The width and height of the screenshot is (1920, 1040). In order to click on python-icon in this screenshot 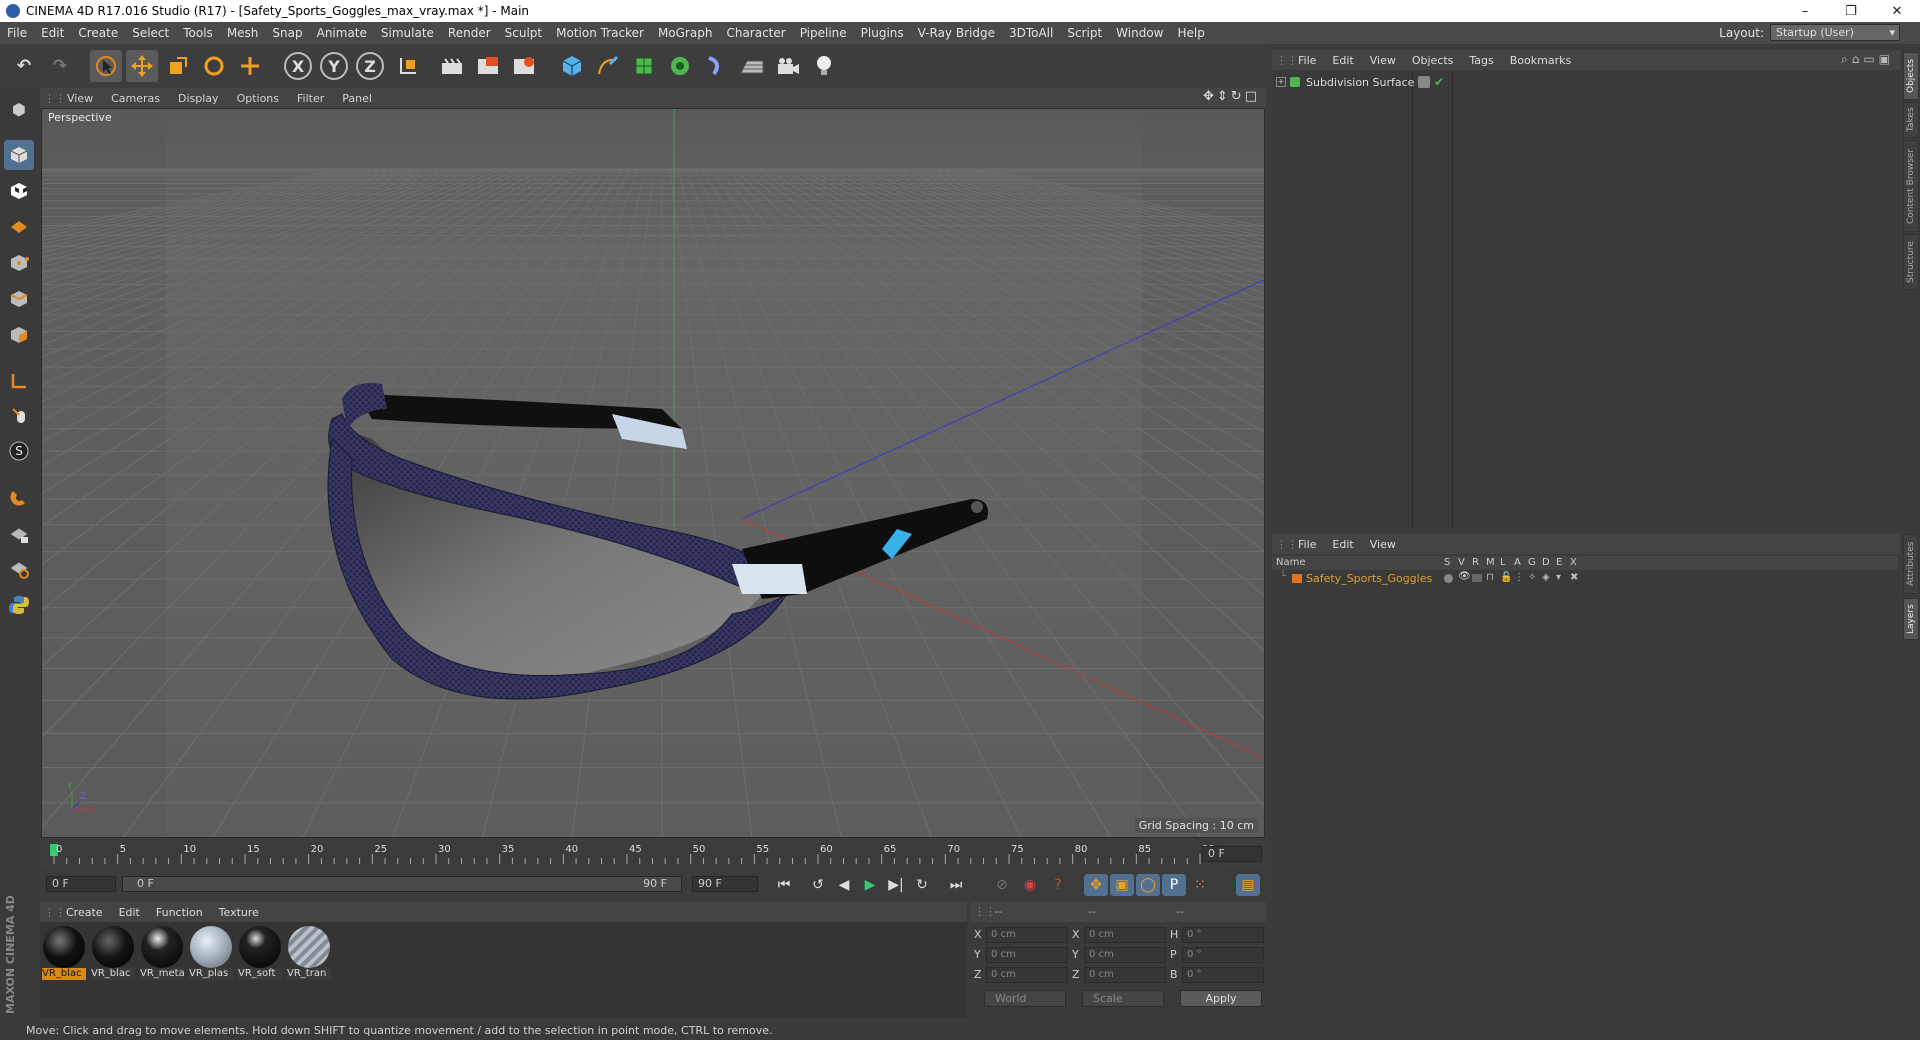, I will do `click(19, 605)`.